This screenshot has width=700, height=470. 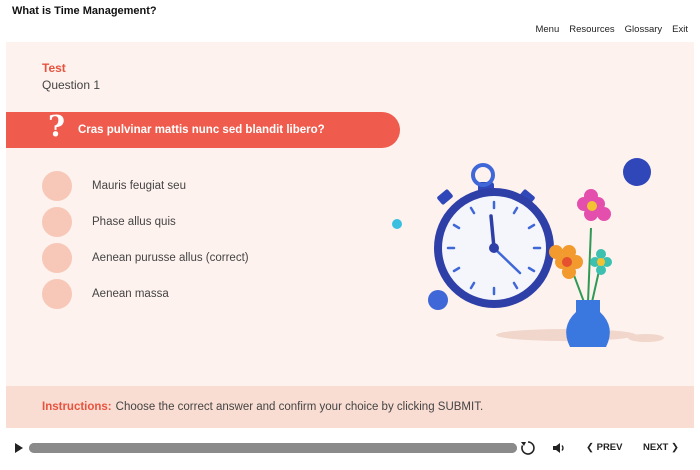 I want to click on instructions-label: Instructions:, so click(x=77, y=407).